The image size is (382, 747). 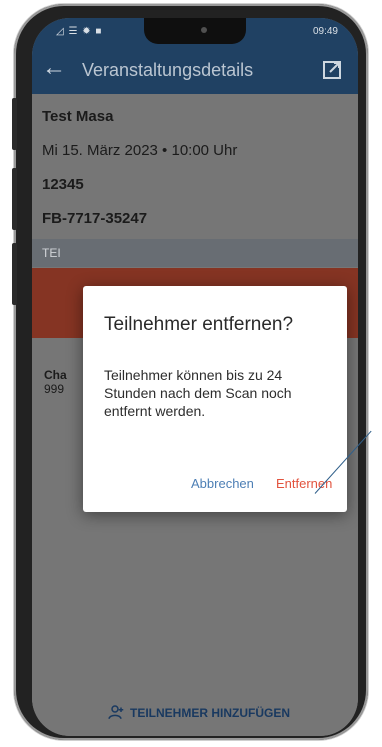 What do you see at coordinates (199, 324) in the screenshot?
I see `dialog-title: Teilnehmer entfernen?` at bounding box center [199, 324].